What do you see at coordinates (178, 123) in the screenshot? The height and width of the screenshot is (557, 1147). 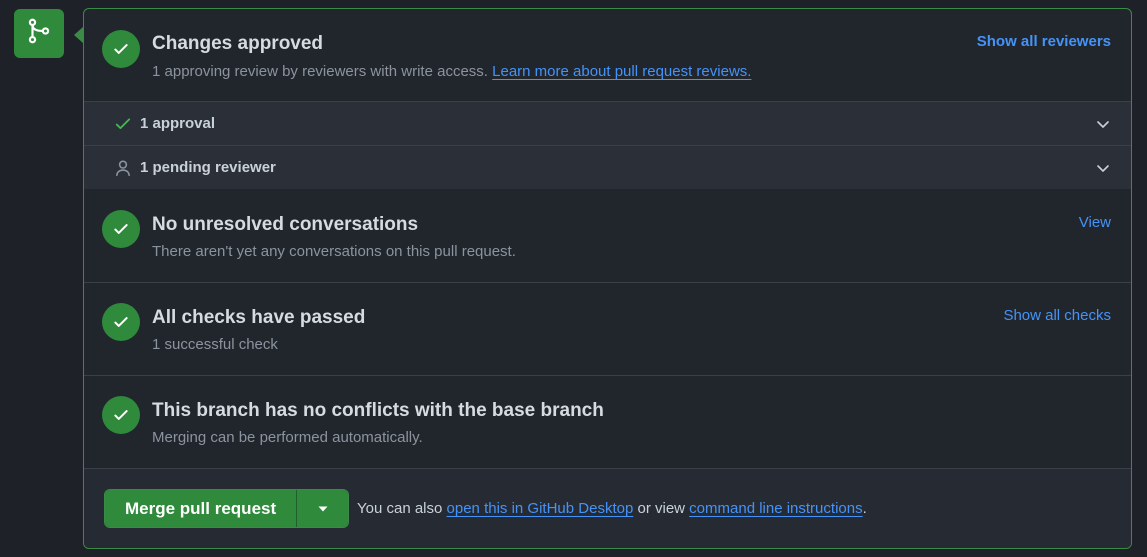 I see `approvals-label: 1 approval` at bounding box center [178, 123].